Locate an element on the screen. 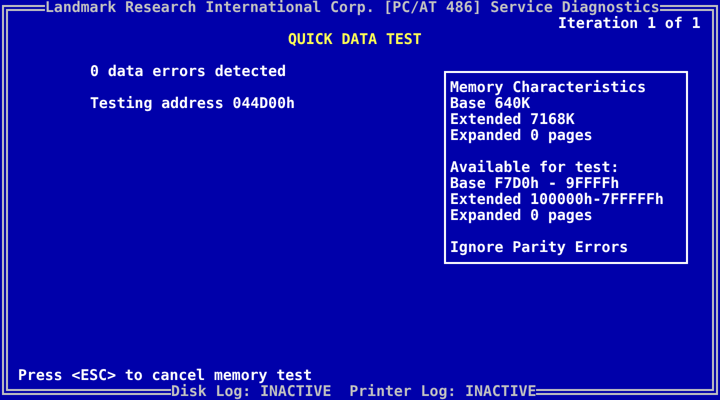 Image resolution: width=720 pixels, height=400 pixels. cancel-prompt: Press <ESC> to cancel memory test is located at coordinates (165, 376).